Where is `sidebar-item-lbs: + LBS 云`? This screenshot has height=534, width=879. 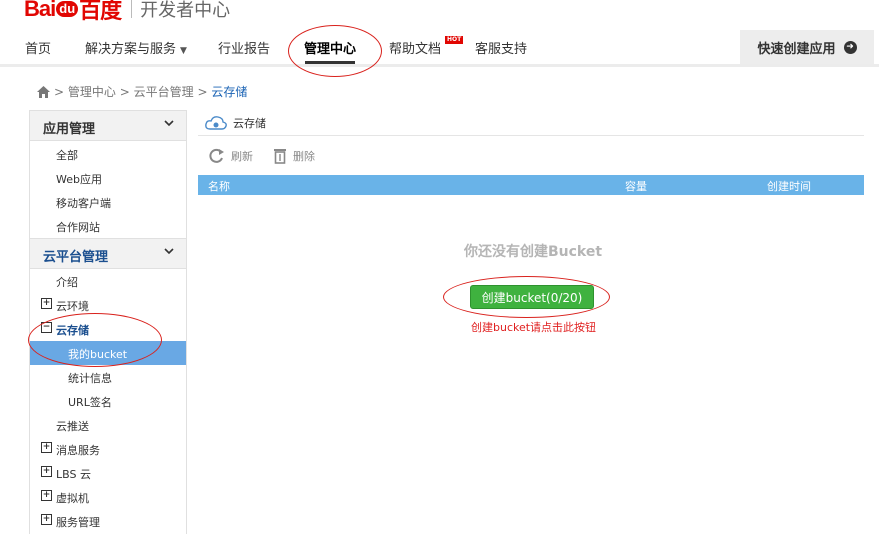 sidebar-item-lbs: + LBS 云 is located at coordinates (108, 473).